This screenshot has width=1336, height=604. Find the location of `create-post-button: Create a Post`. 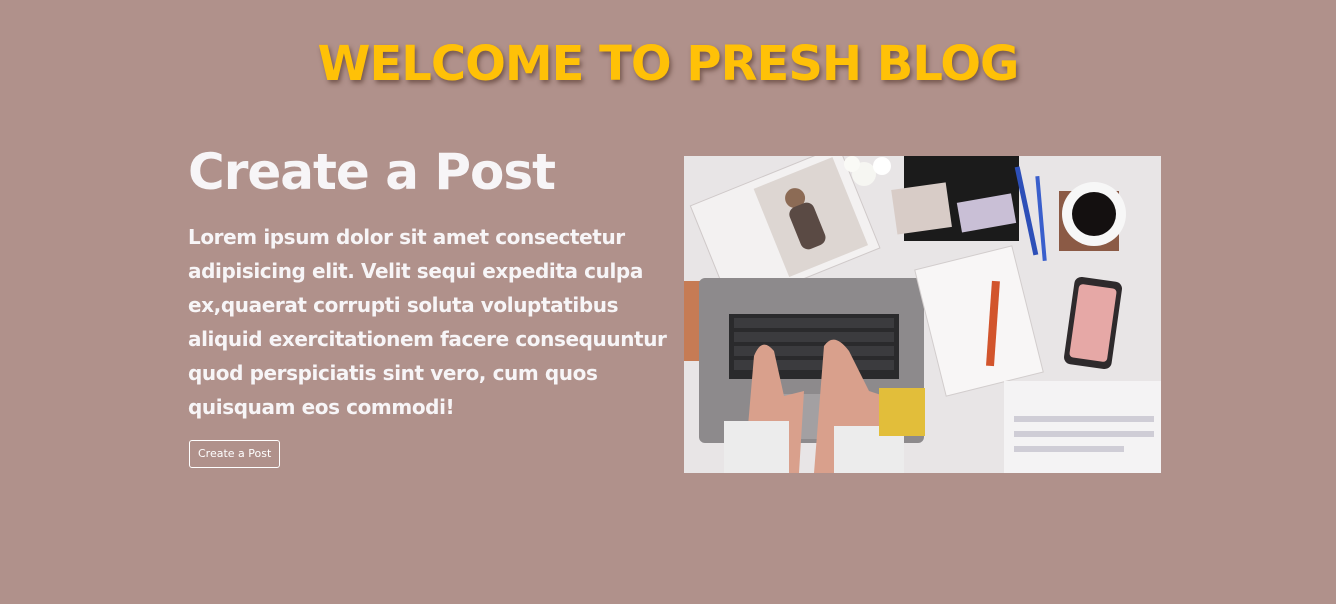

create-post-button: Create a Post is located at coordinates (235, 454).